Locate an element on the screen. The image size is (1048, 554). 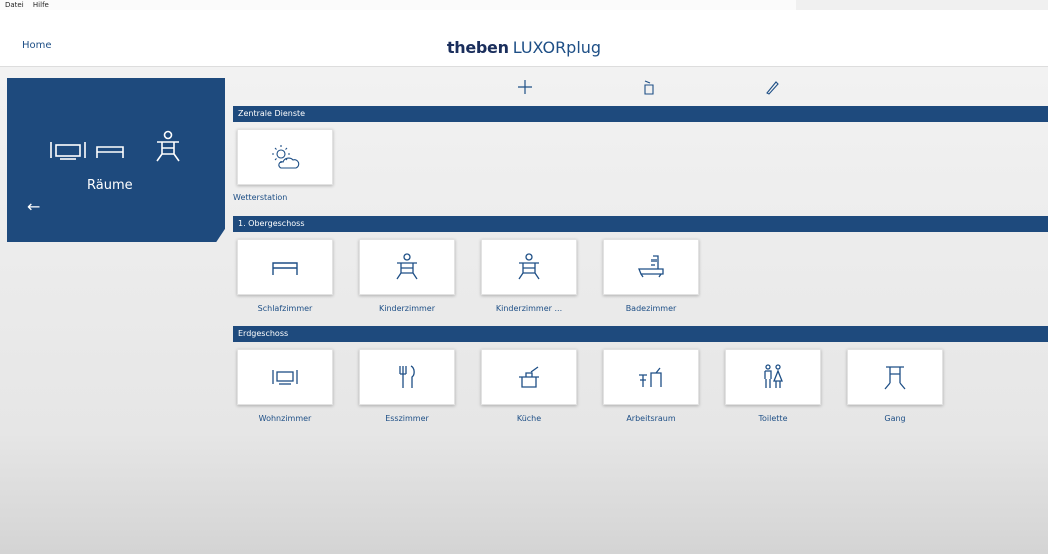
product-name: LUXORplug is located at coordinates (557, 47).